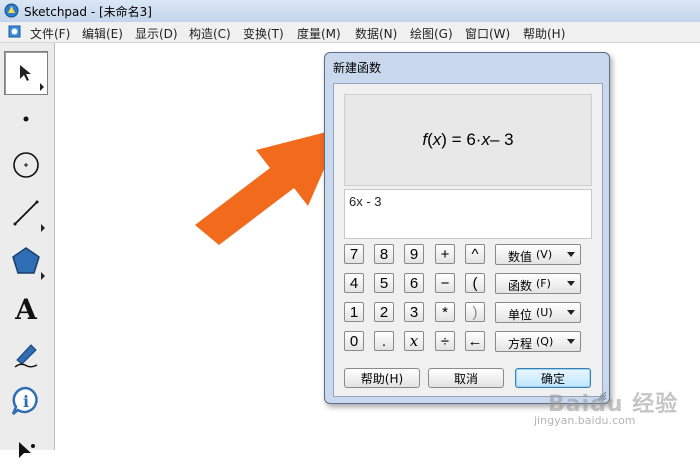  I want to click on sketchpad-app-icon, so click(11, 10).